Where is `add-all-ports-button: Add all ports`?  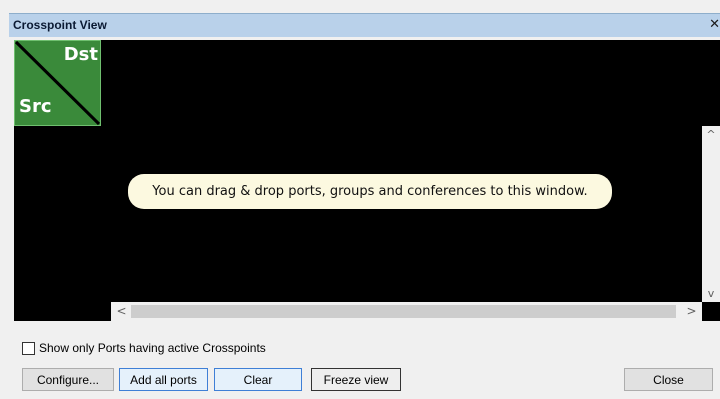 add-all-ports-button: Add all ports is located at coordinates (163, 379).